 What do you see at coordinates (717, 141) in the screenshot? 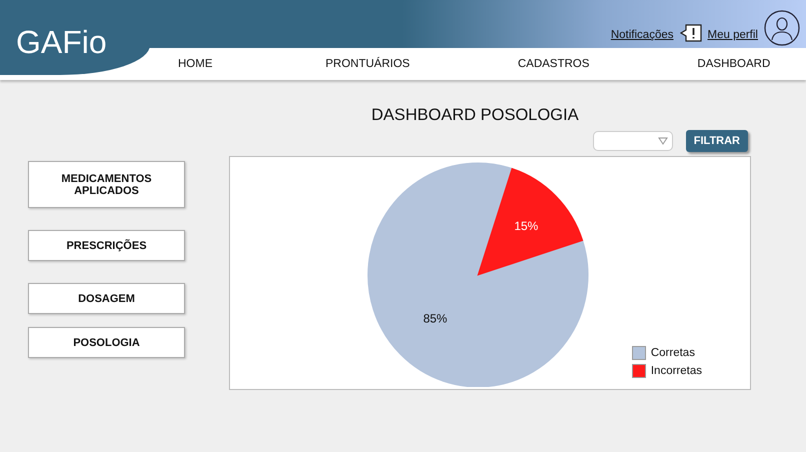
I see `filter-button: FILTRAR` at bounding box center [717, 141].